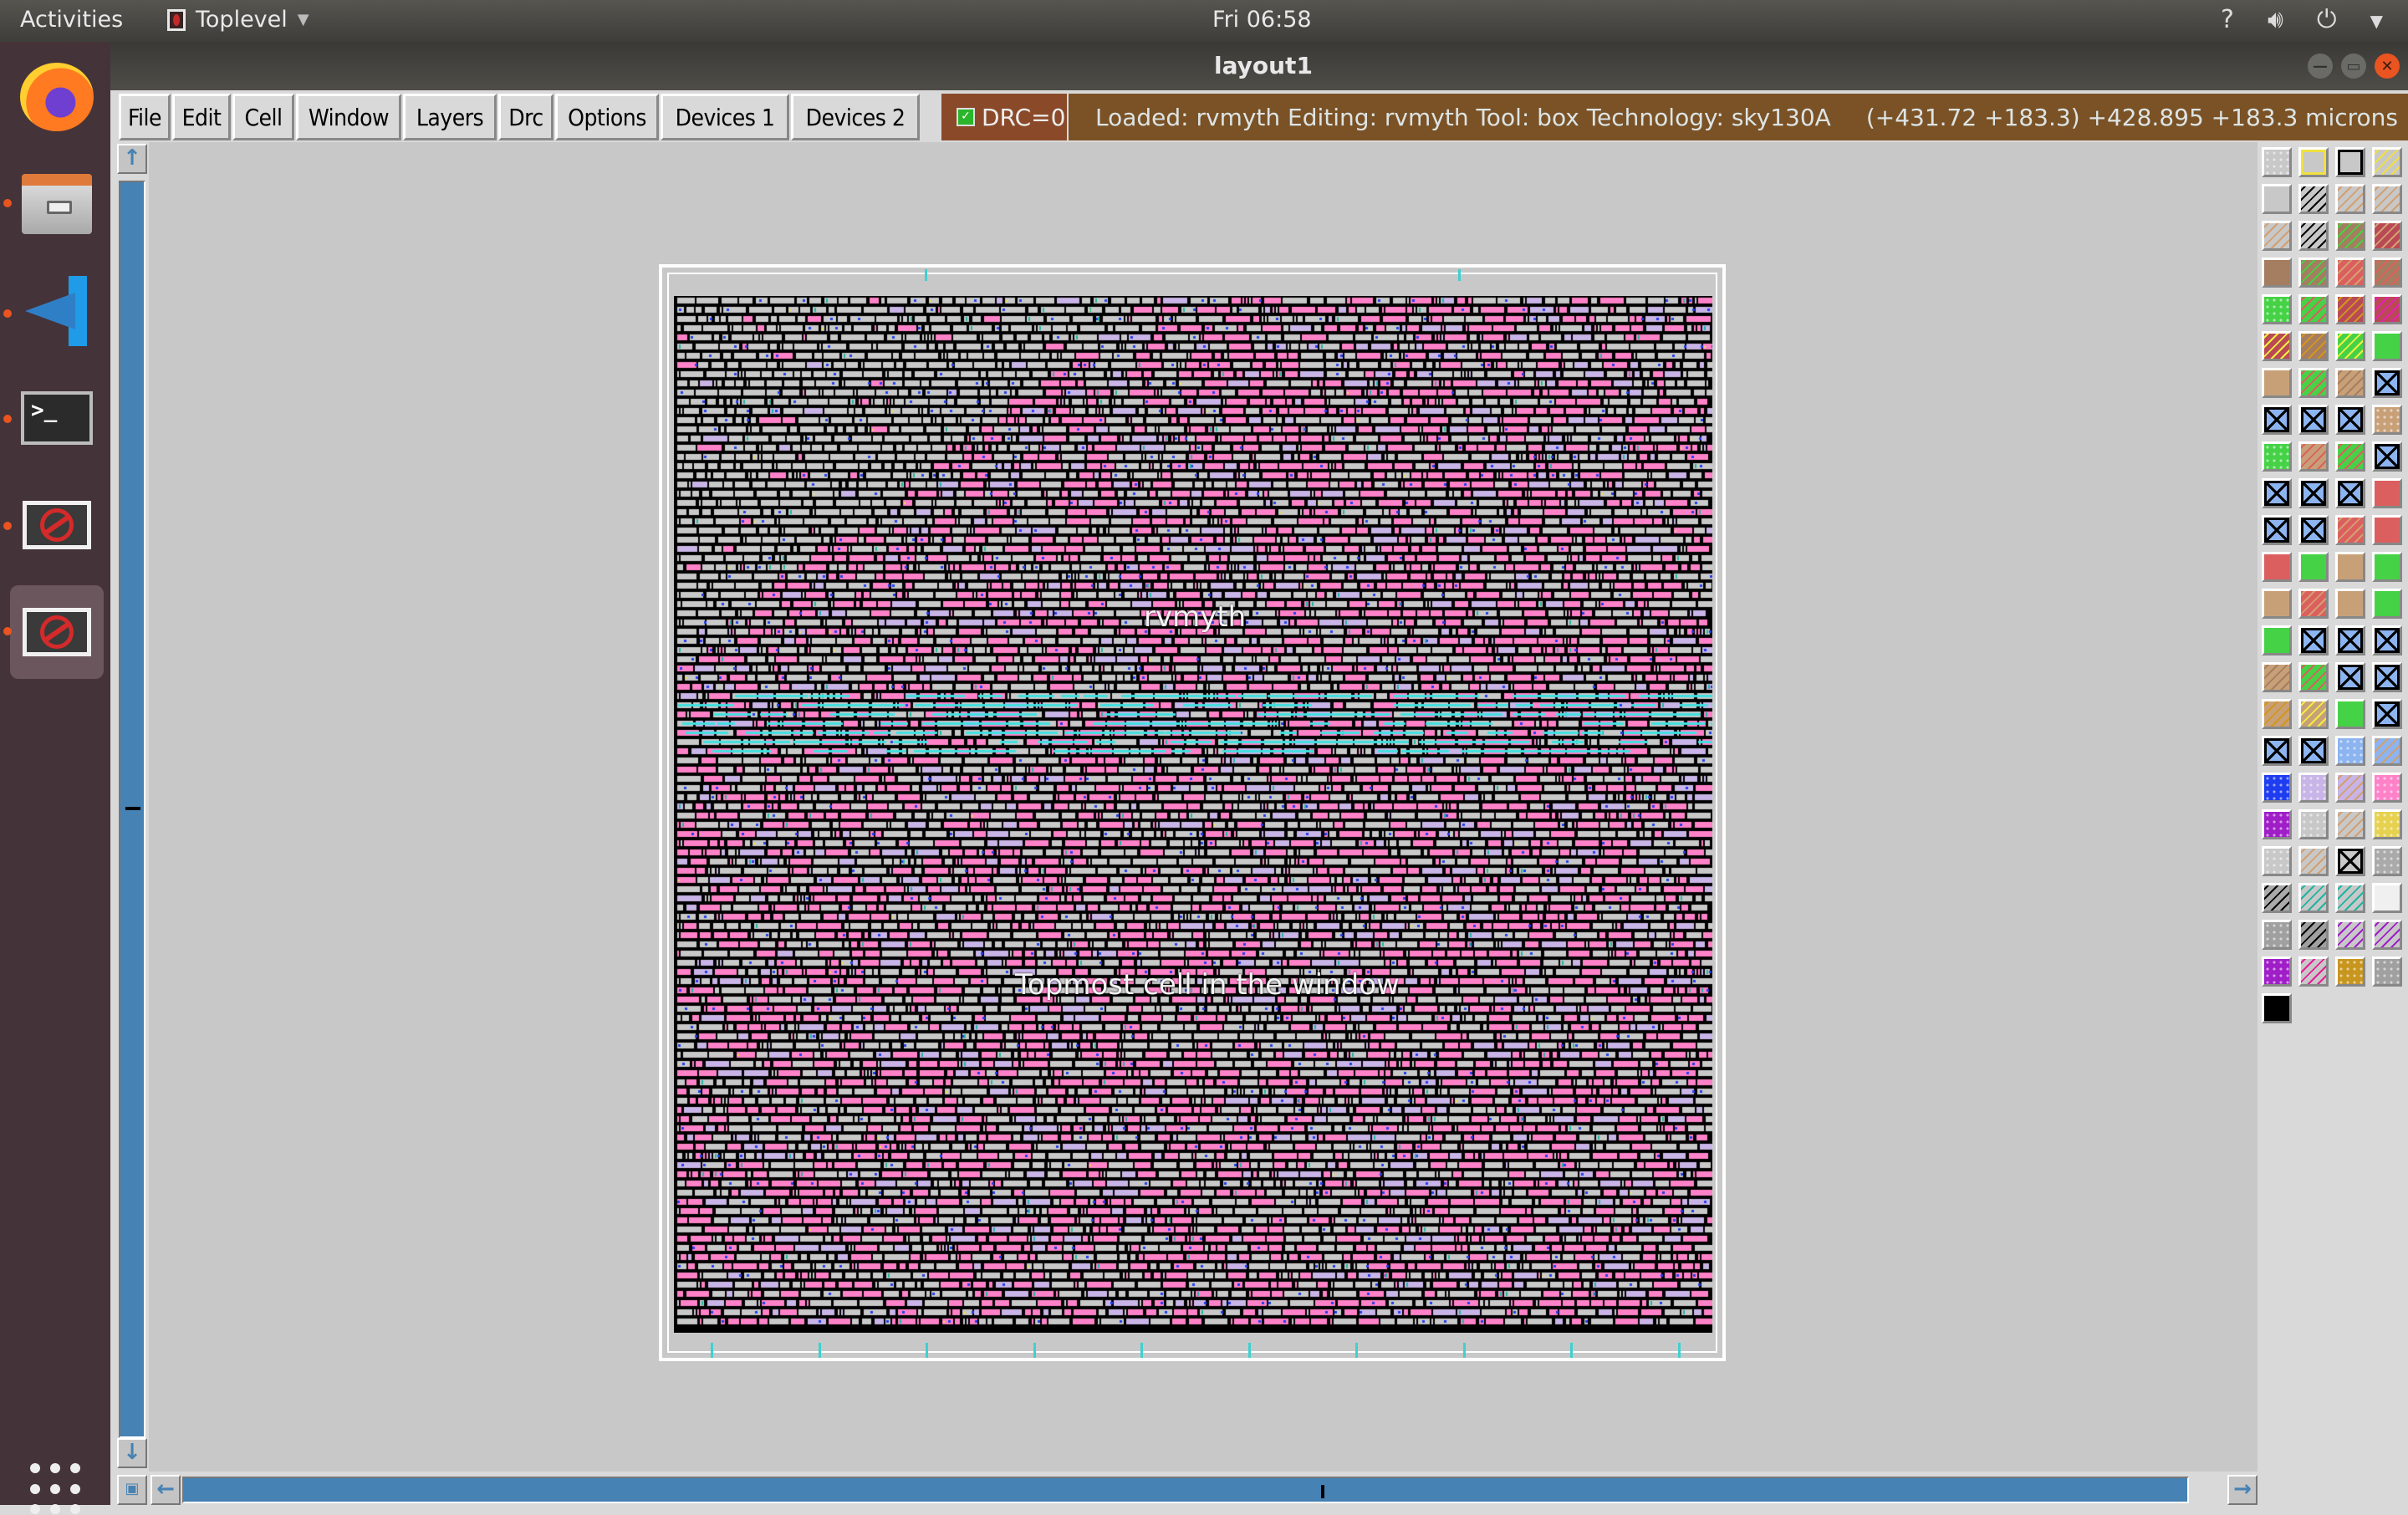 This screenshot has height=1515, width=2408. What do you see at coordinates (2277, 1008) in the screenshot?
I see `layer-swatch-solid-black` at bounding box center [2277, 1008].